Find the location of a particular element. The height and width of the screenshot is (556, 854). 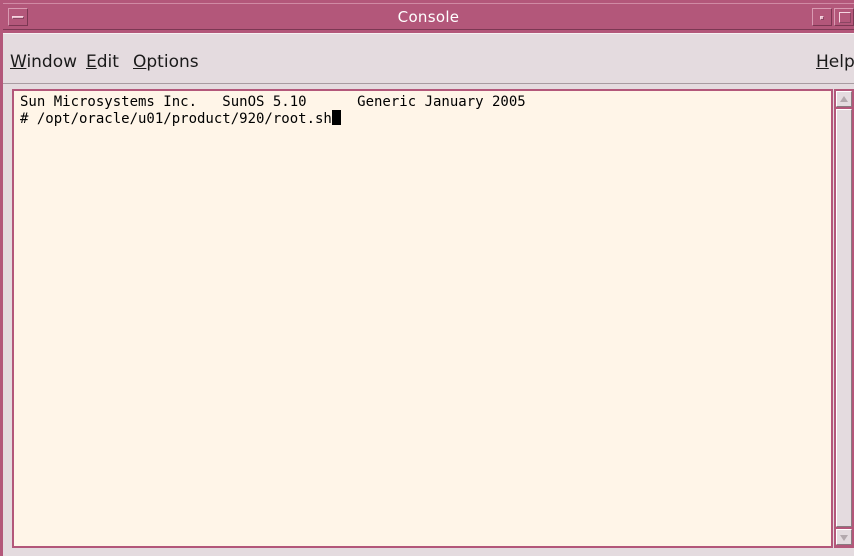

menu-edit-mnemonic: E is located at coordinates (91, 62).